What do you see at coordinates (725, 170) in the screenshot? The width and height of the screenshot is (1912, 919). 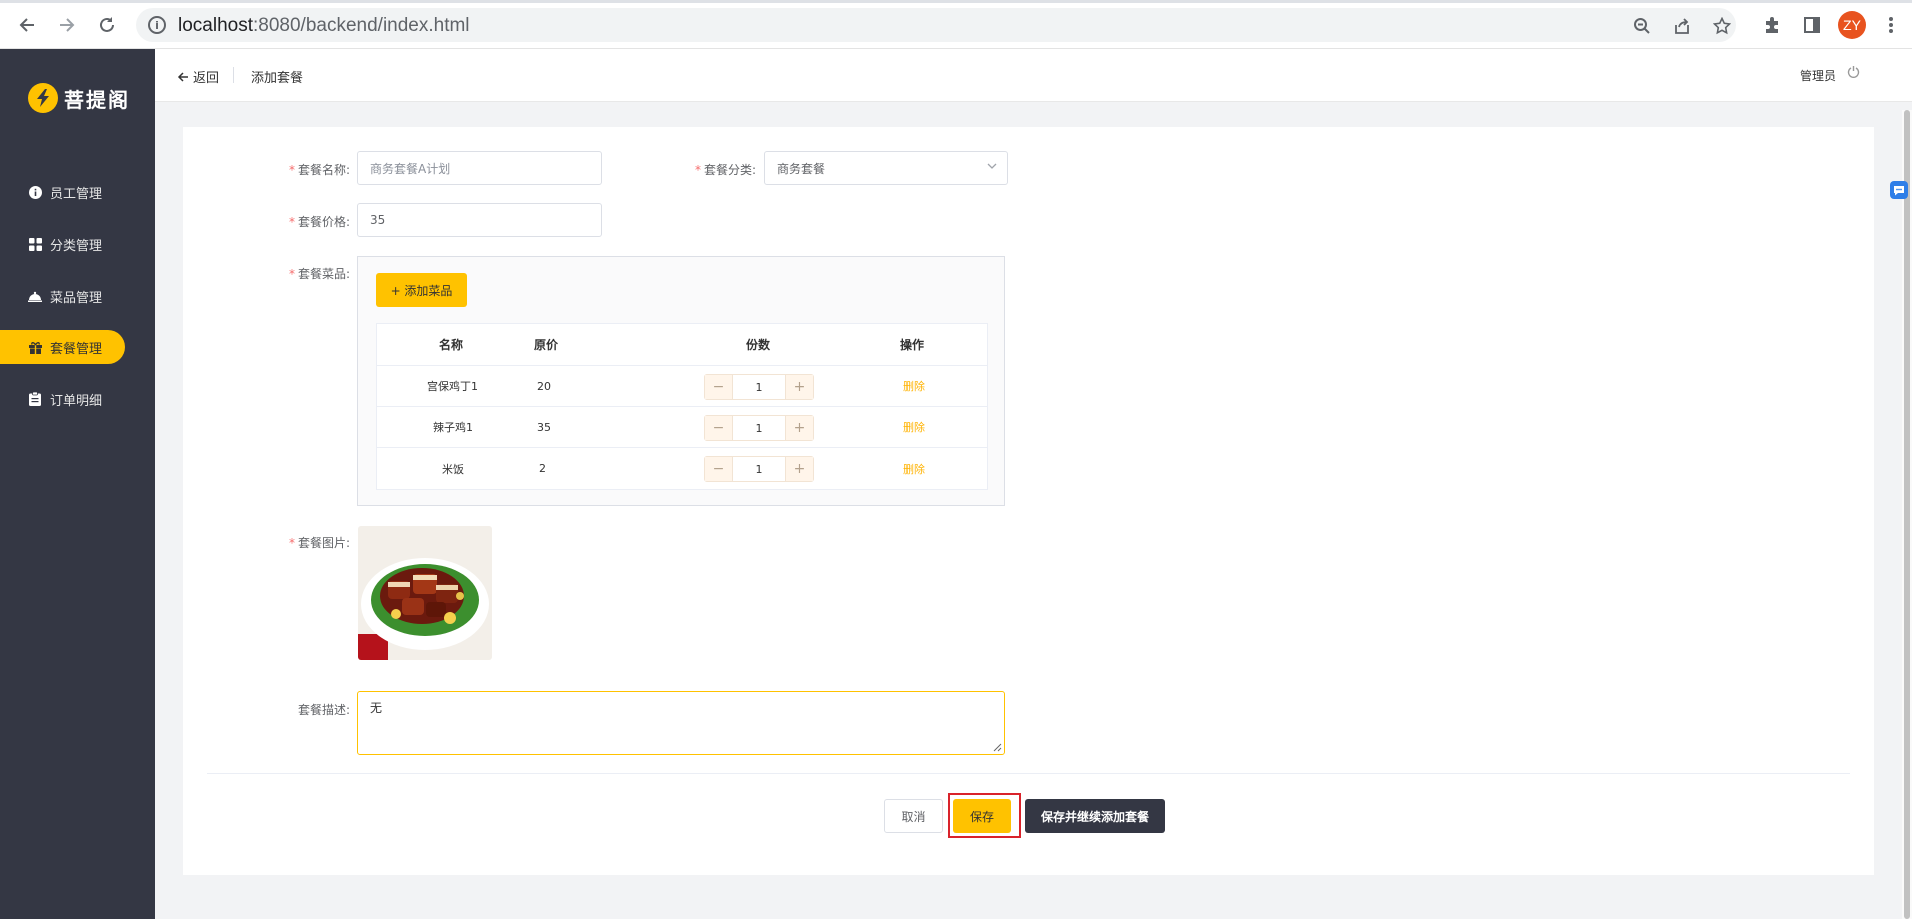 I see `setmeal-category-label: * 套餐分类:` at bounding box center [725, 170].